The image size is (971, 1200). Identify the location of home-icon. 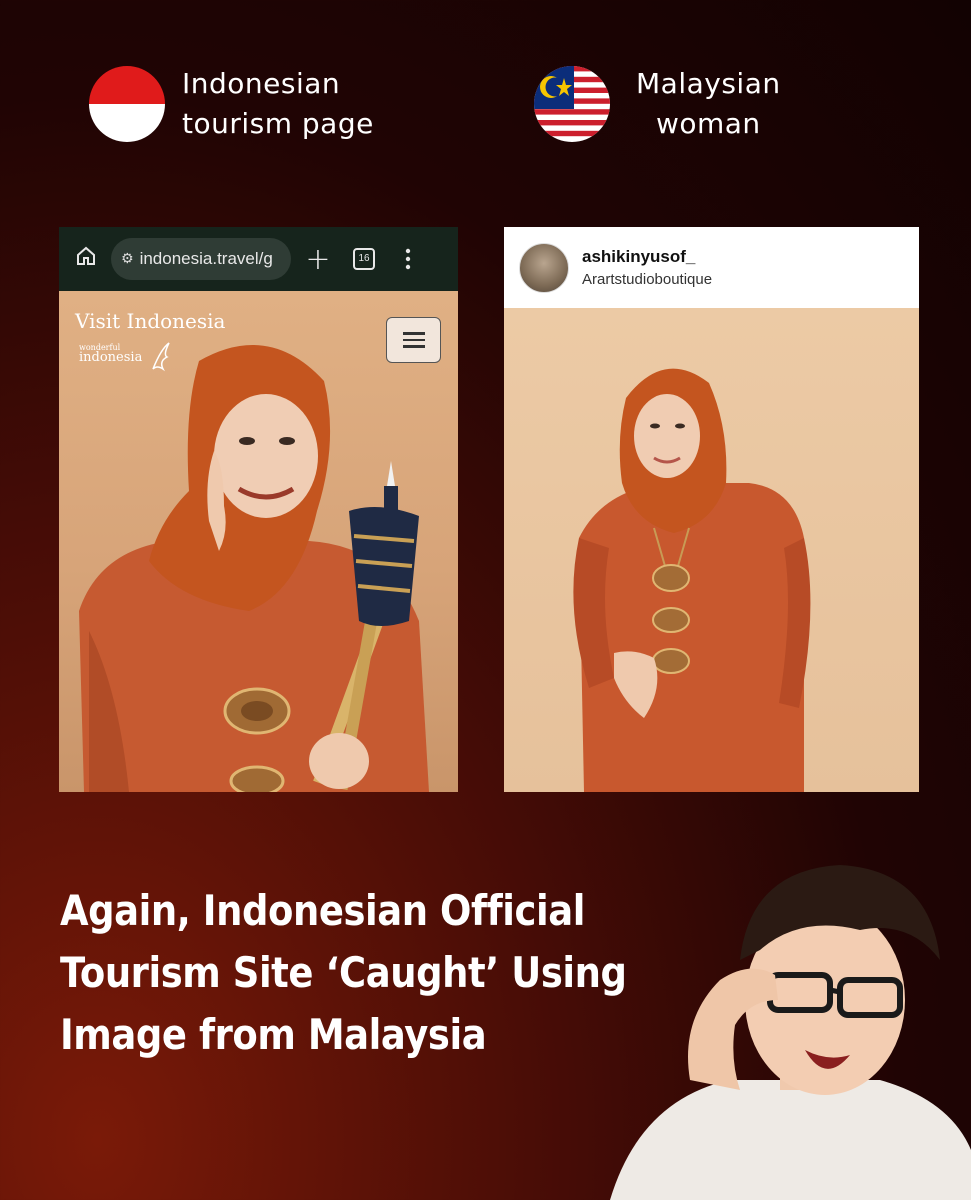
(86, 259).